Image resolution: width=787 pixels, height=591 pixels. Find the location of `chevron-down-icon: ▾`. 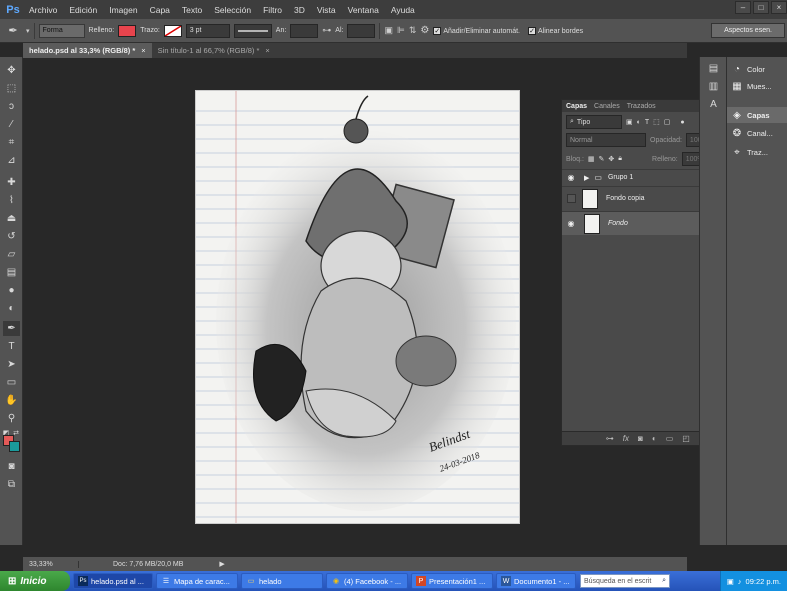

chevron-down-icon: ▾ is located at coordinates (28, 31).